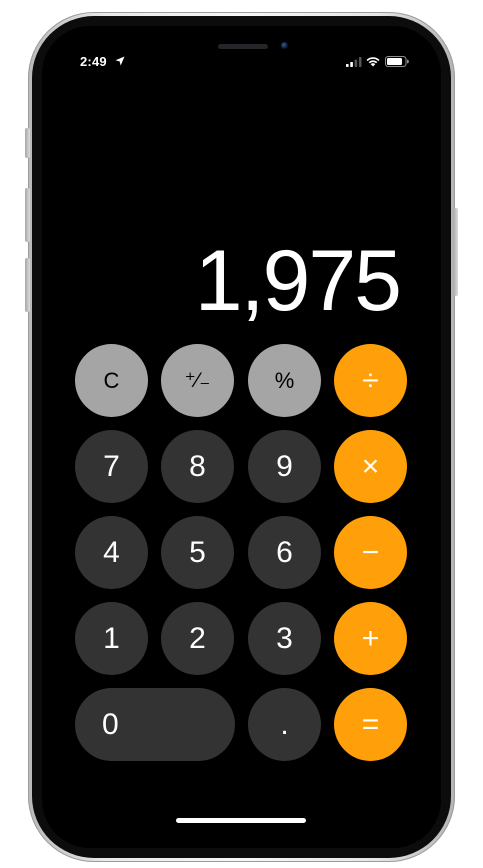 The width and height of the screenshot is (483, 868). Describe the element at coordinates (354, 62) in the screenshot. I see `cellular-signal-icon` at that location.